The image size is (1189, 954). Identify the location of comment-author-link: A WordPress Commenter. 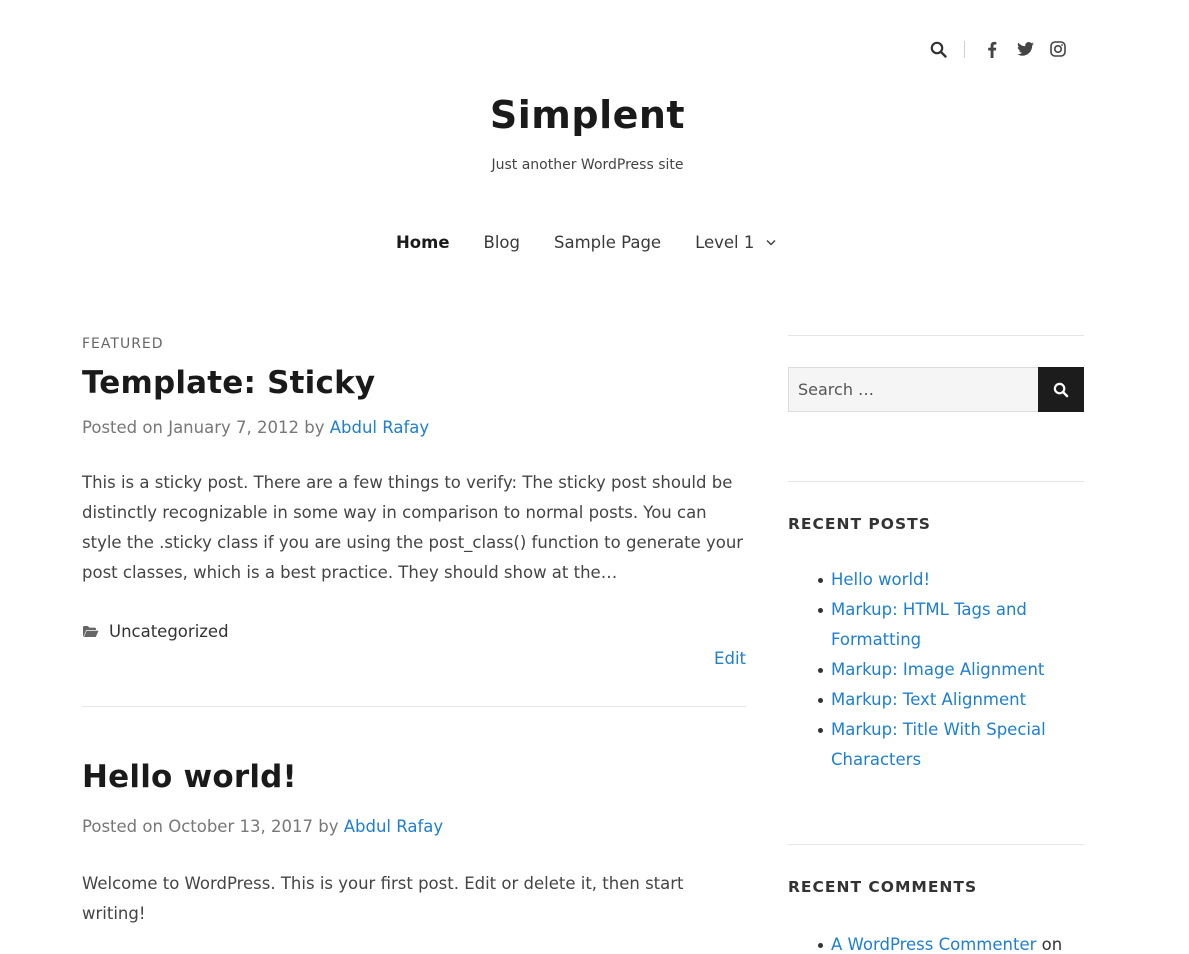
(933, 944).